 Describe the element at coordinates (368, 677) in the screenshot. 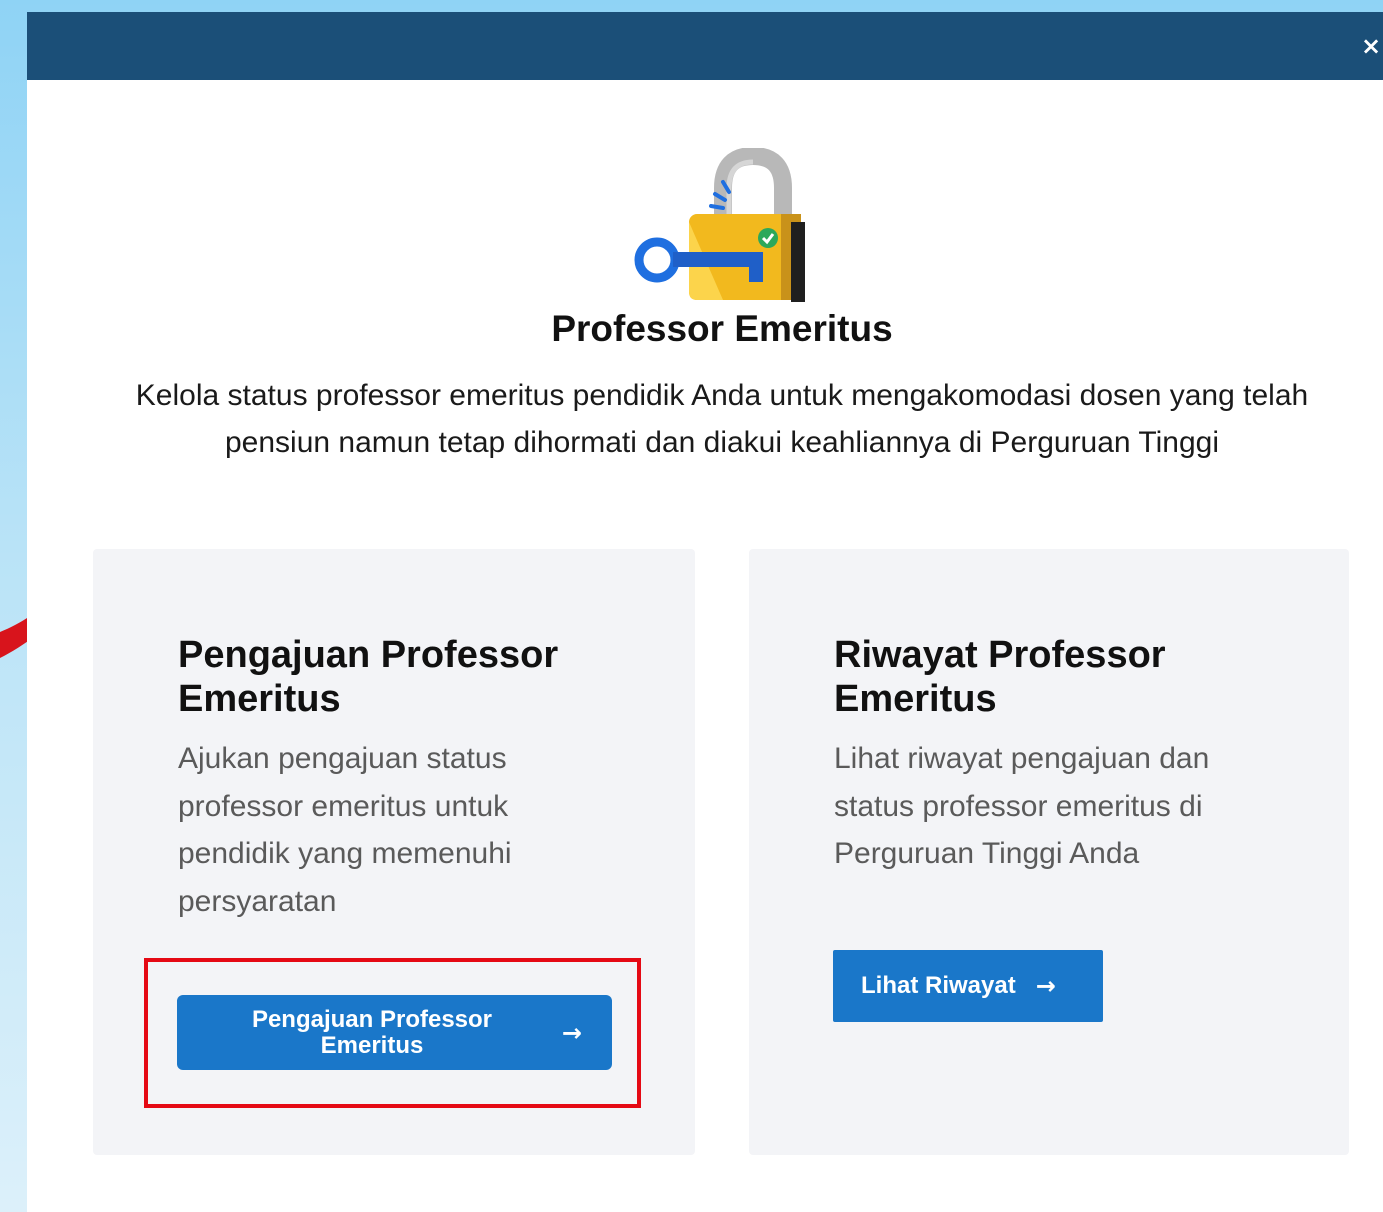

I see `card-title: Pengajuan Professor Emeritus` at that location.